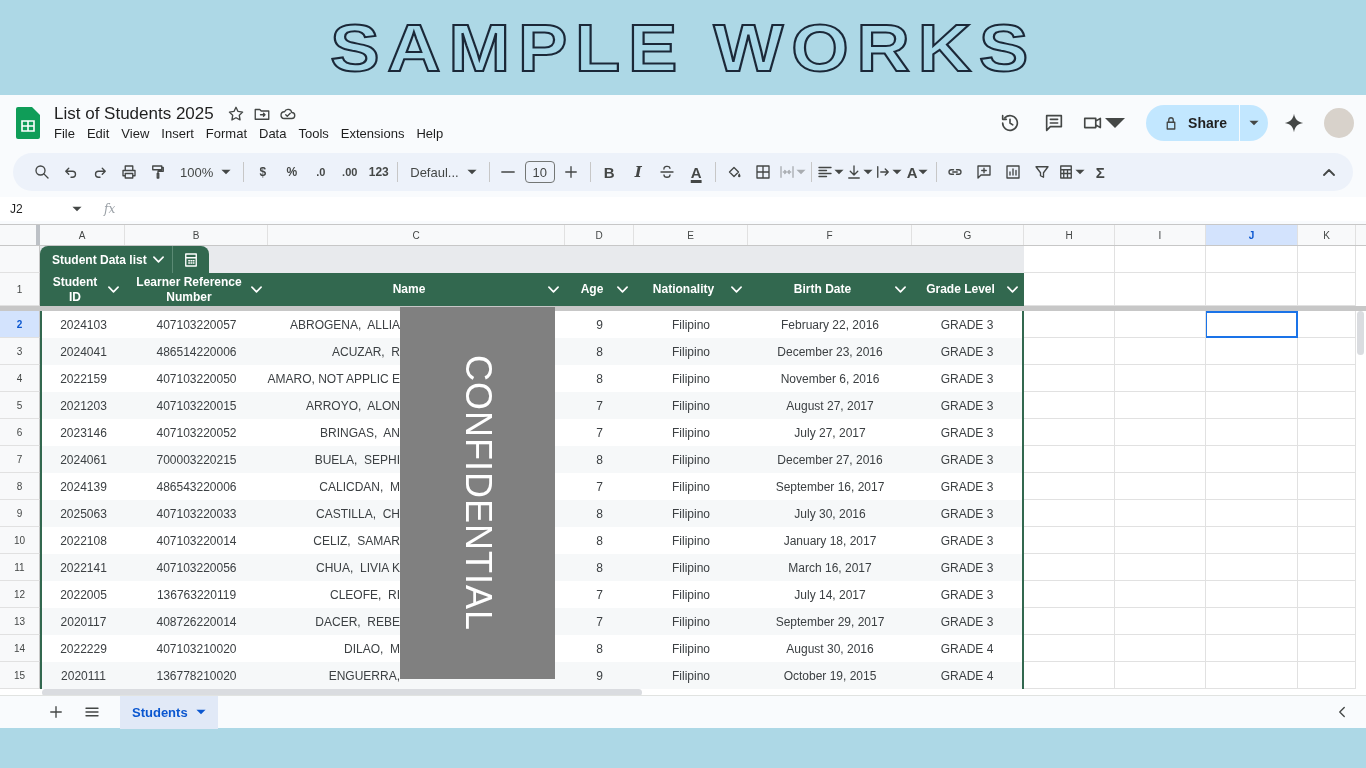 The image size is (1366, 768). Describe the element at coordinates (763, 172) in the screenshot. I see `grid-icon` at that location.